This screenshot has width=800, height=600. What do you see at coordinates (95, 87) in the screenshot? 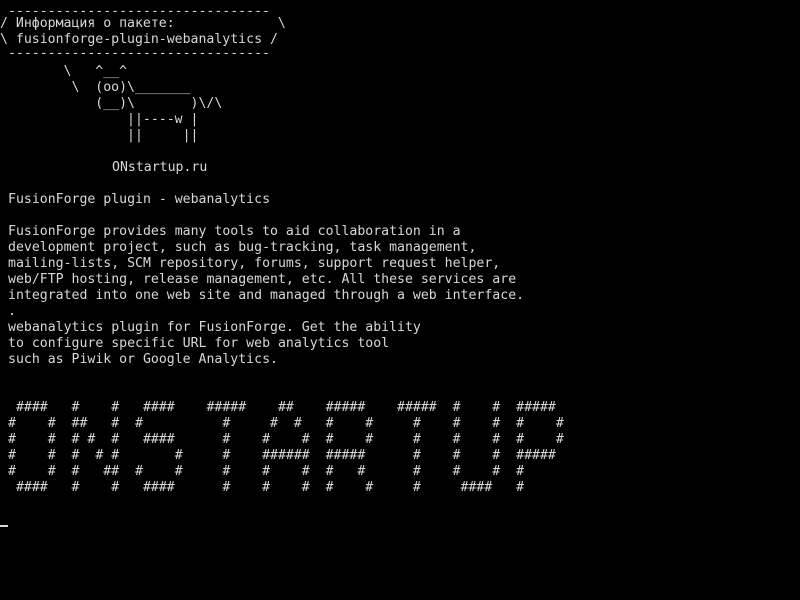
I see `cow-art-line: \ (oo)\_______` at bounding box center [95, 87].